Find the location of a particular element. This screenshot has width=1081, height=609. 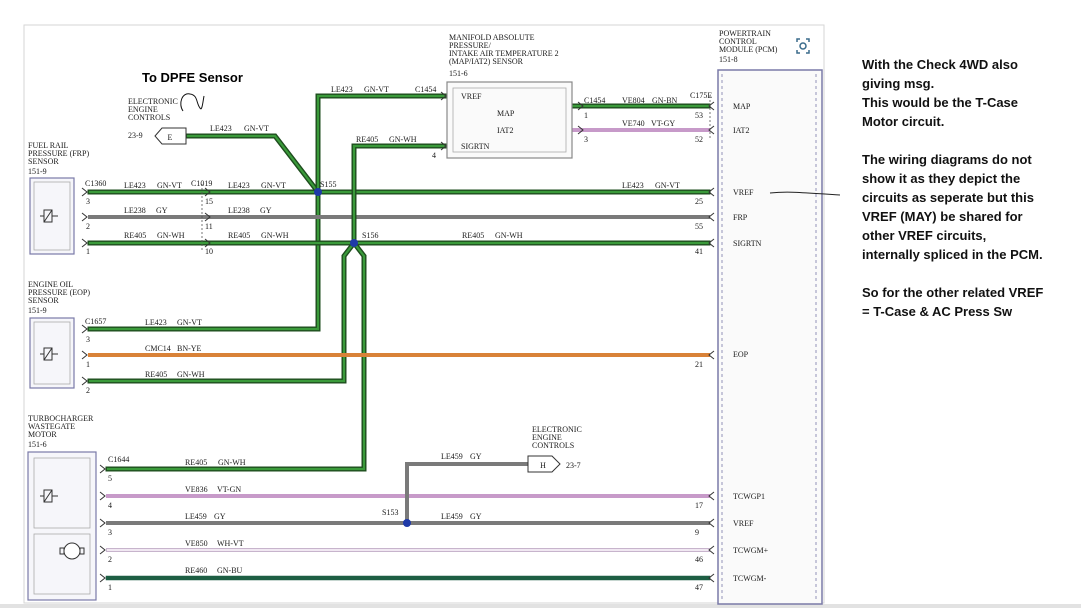

pcm-ref: 151-8 is located at coordinates (728, 59).